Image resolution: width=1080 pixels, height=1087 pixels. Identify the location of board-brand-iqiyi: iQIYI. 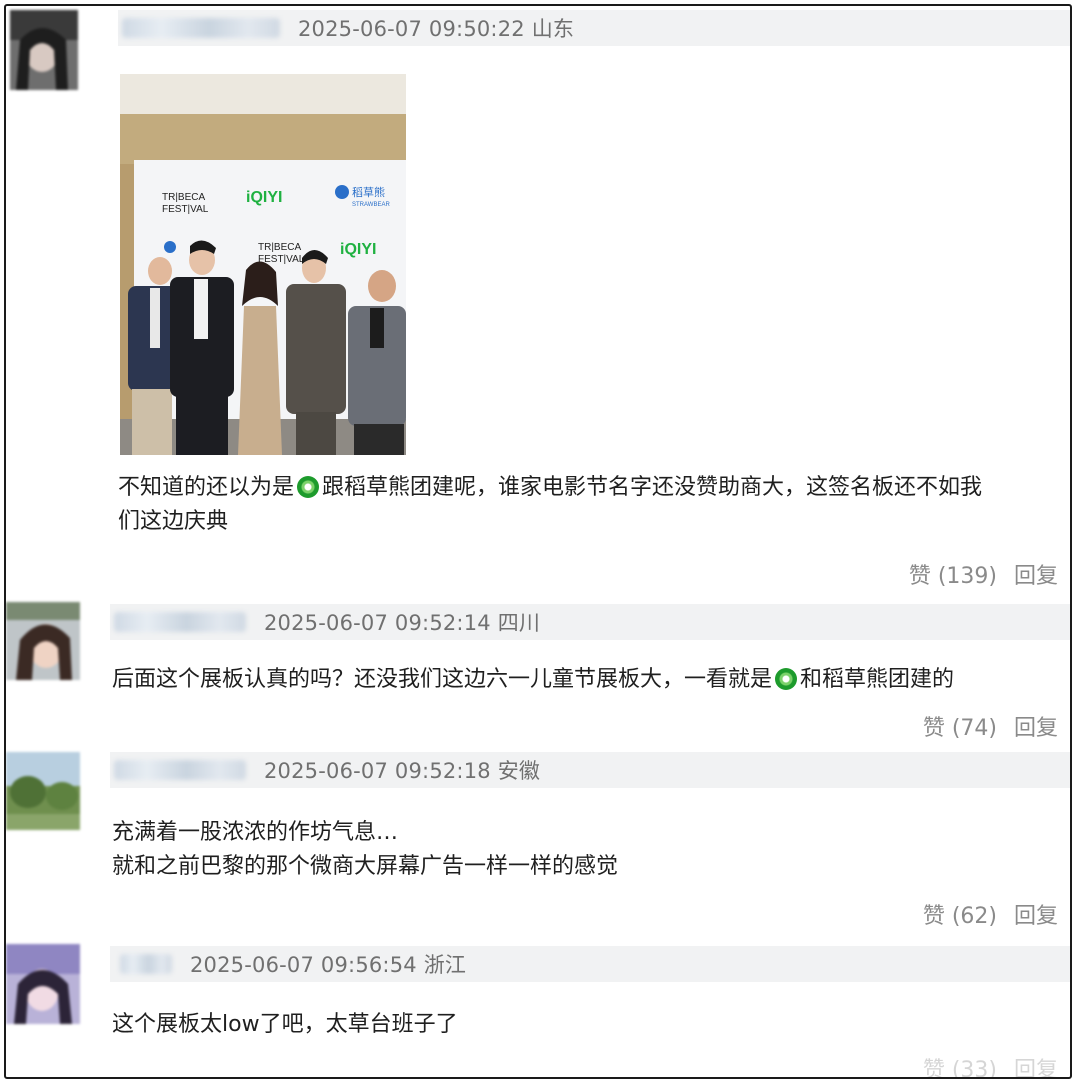
(264, 197).